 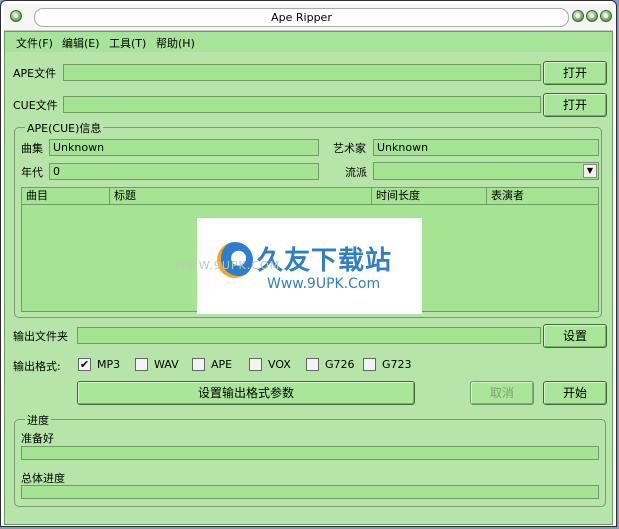 I want to click on menu-bar: 文件(F) 编辑(E) 工具(T) 帮助(H), so click(x=308, y=42).